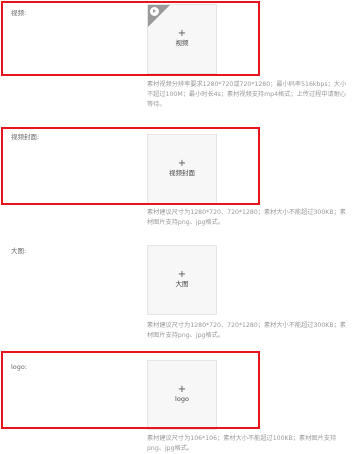 The image size is (354, 454). What do you see at coordinates (182, 399) in the screenshot?
I see `logo-upload-text: logo` at bounding box center [182, 399].